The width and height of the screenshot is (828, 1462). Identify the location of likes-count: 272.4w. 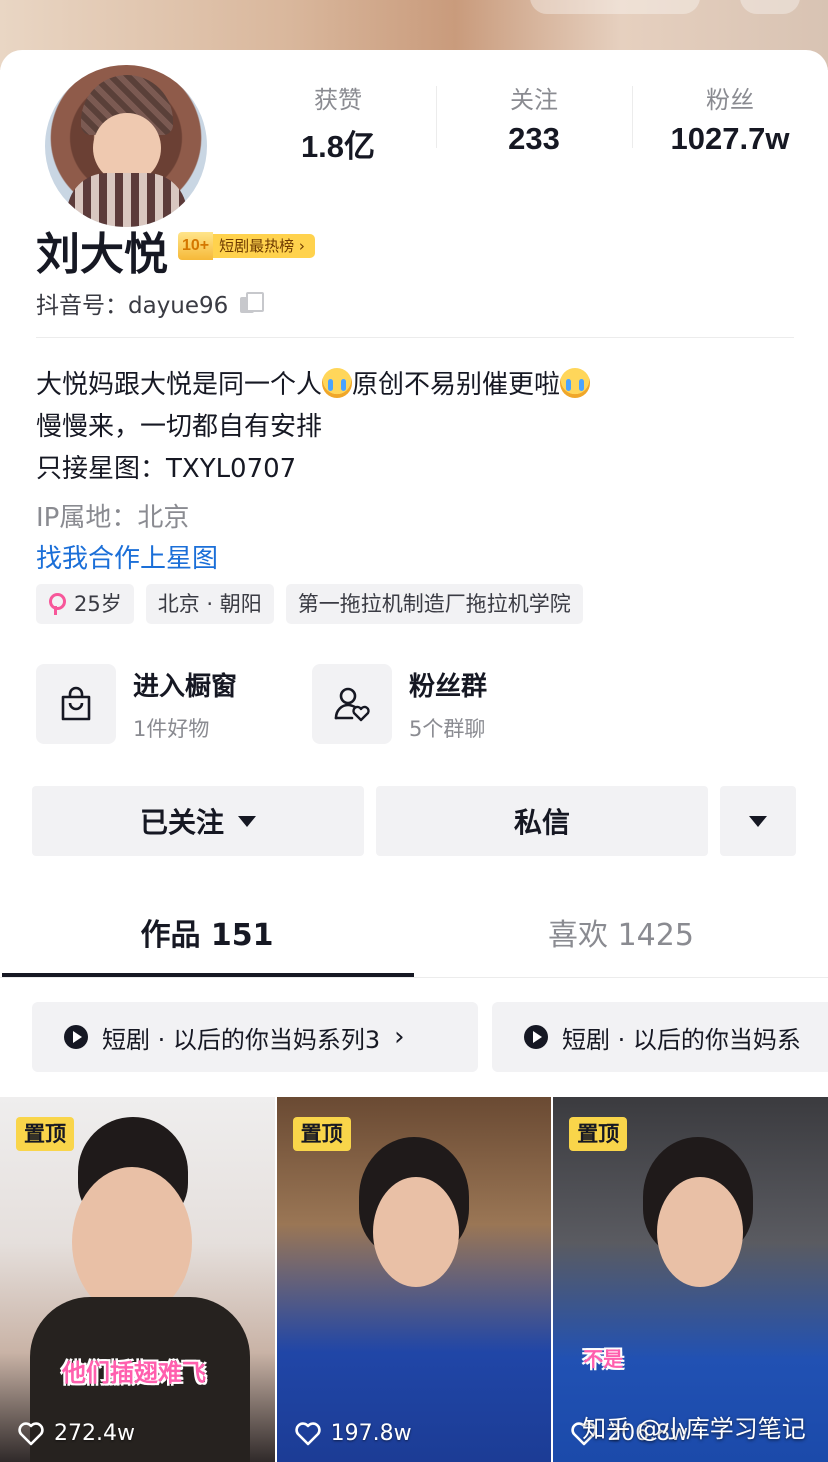
(94, 1433).